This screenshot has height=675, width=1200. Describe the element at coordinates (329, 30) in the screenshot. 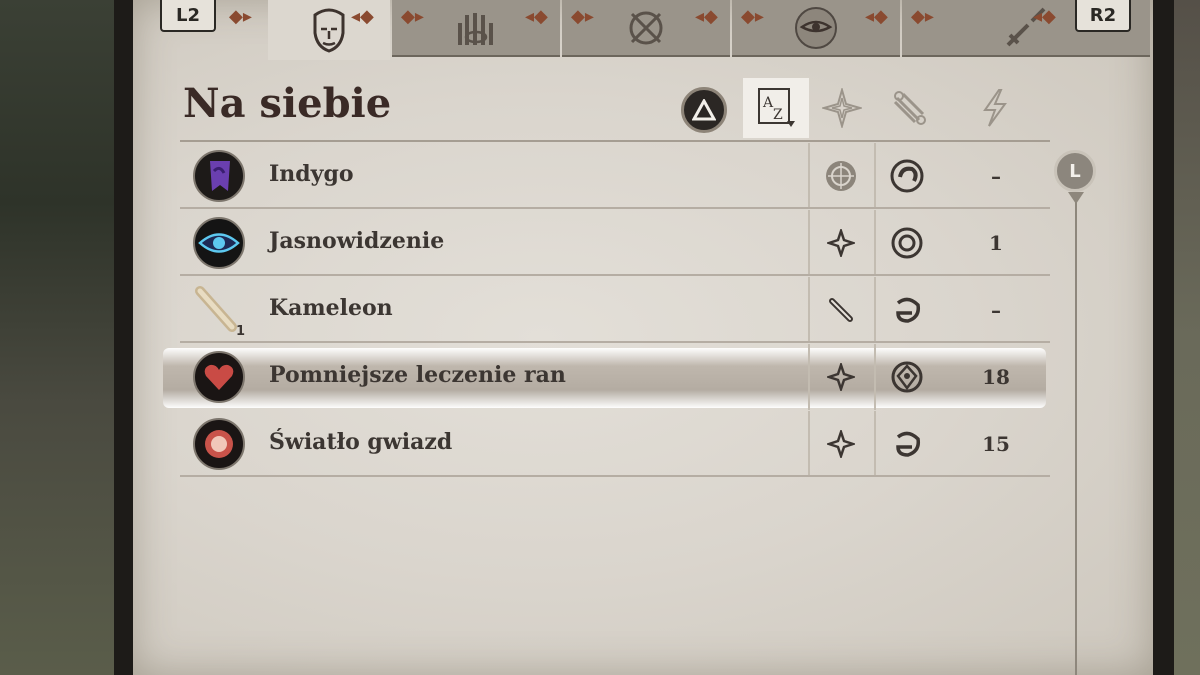

I see `face-icon` at that location.